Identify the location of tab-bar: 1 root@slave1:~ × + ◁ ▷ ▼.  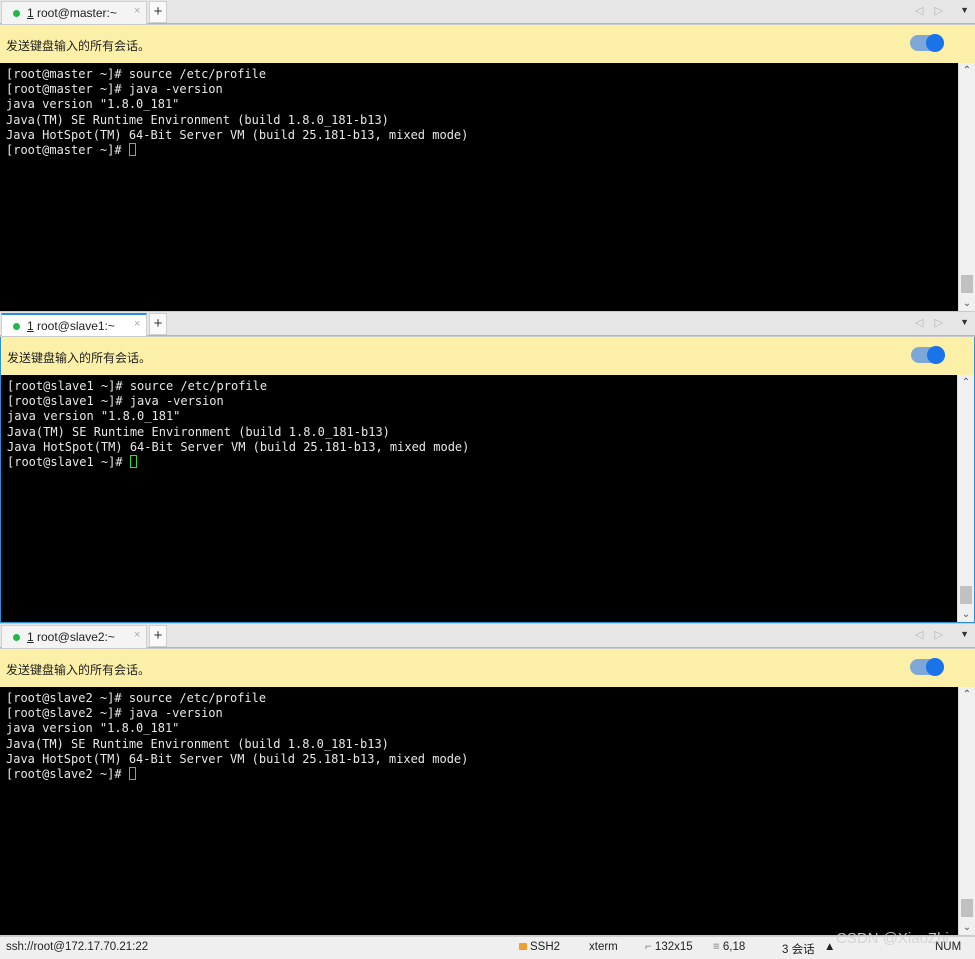
(487, 324).